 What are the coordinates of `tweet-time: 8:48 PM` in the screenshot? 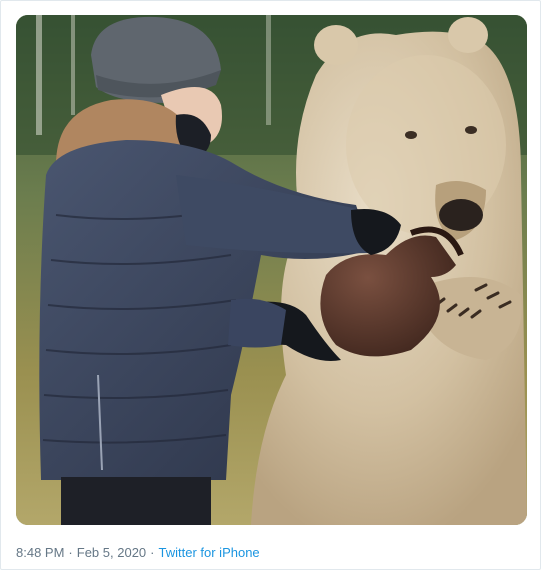 It's located at (40, 552).